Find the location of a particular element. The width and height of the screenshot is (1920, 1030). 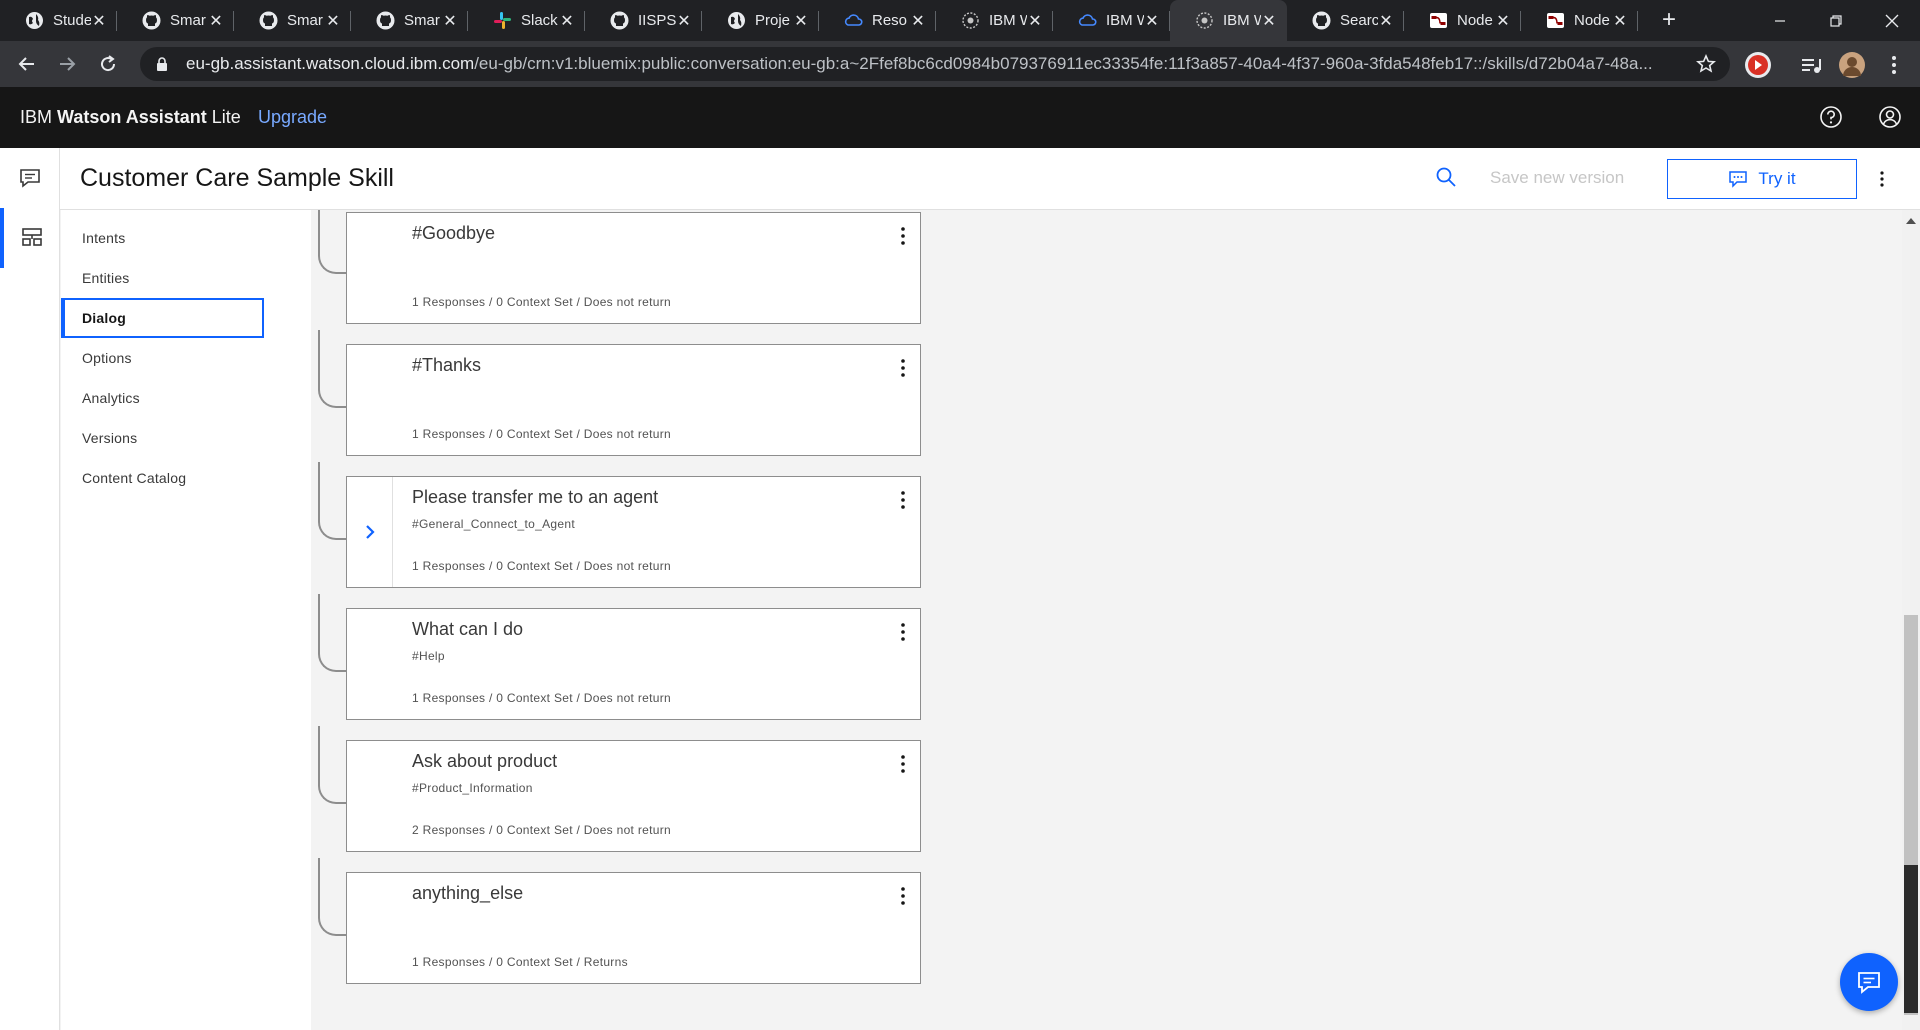

new-tab-button: + is located at coordinates (1669, 21).